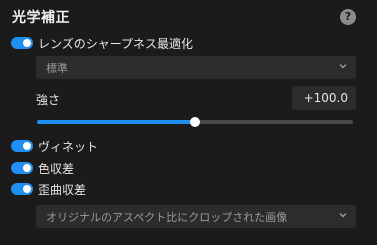  Describe the element at coordinates (41, 18) in the screenshot. I see `panel-title: 光学補正` at that location.